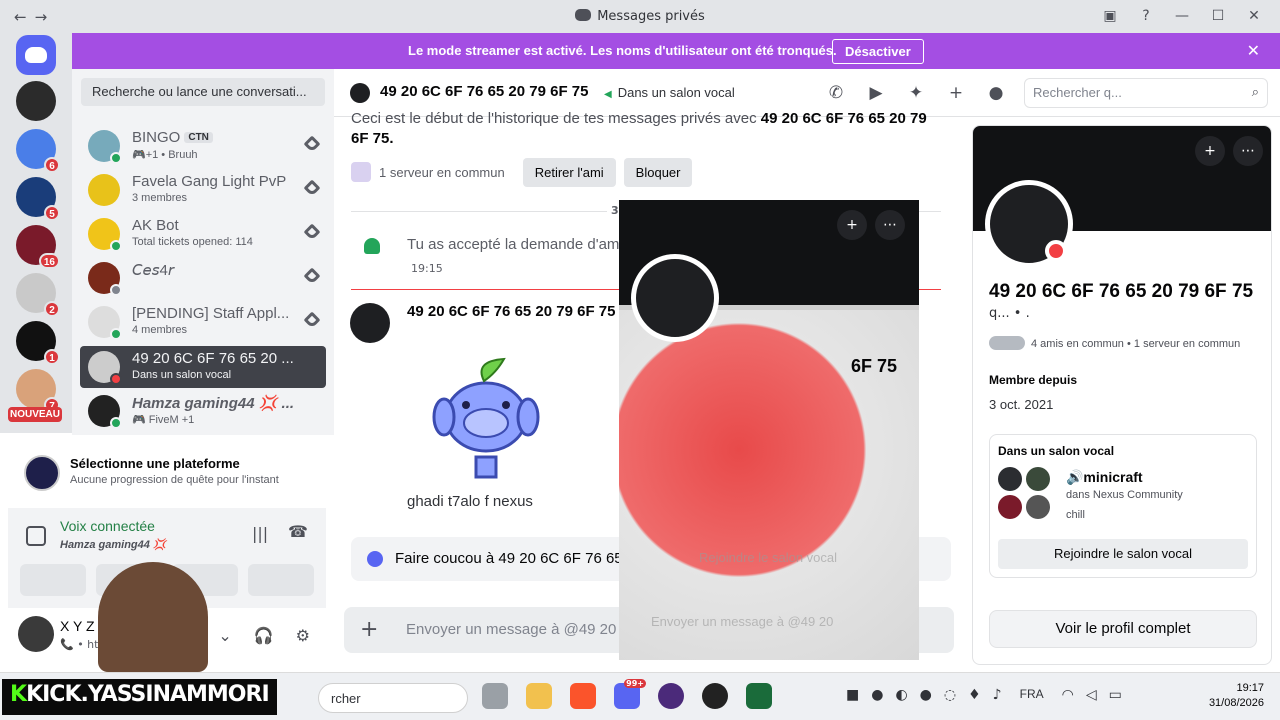 The image size is (1280, 720). What do you see at coordinates (1182, 16) in the screenshot?
I see `minimize-button: —` at bounding box center [1182, 16].